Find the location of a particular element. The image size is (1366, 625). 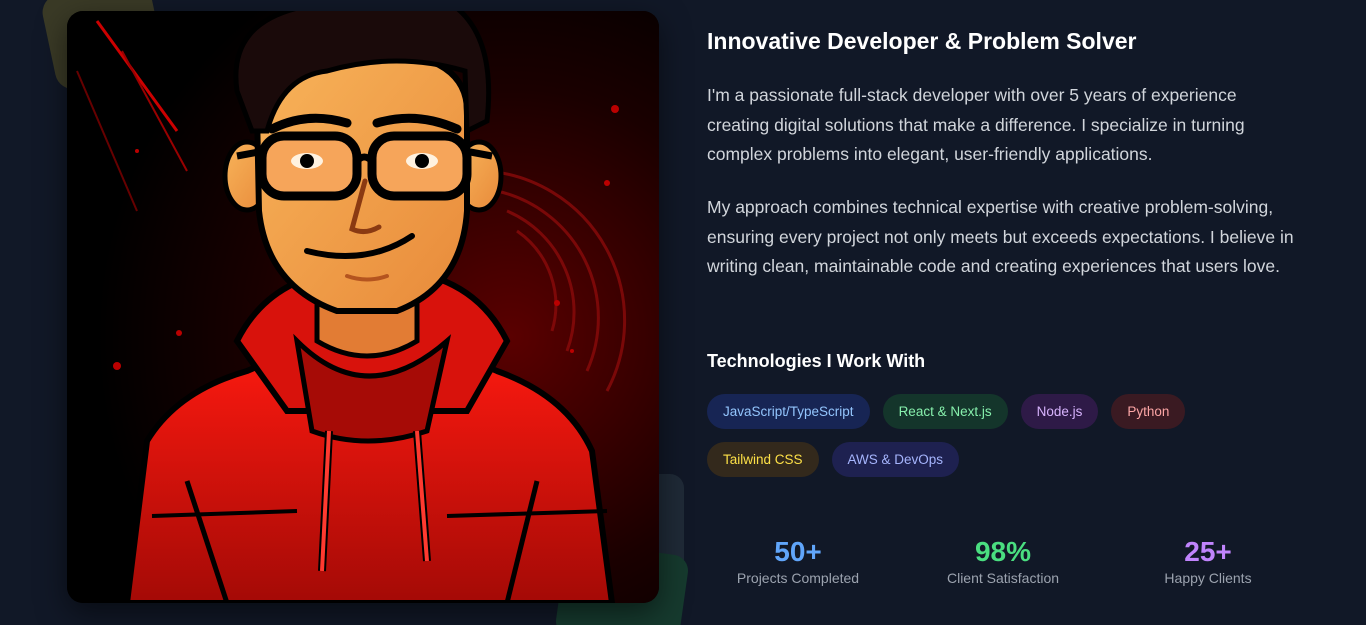

stat-value: 98% is located at coordinates (1003, 551).